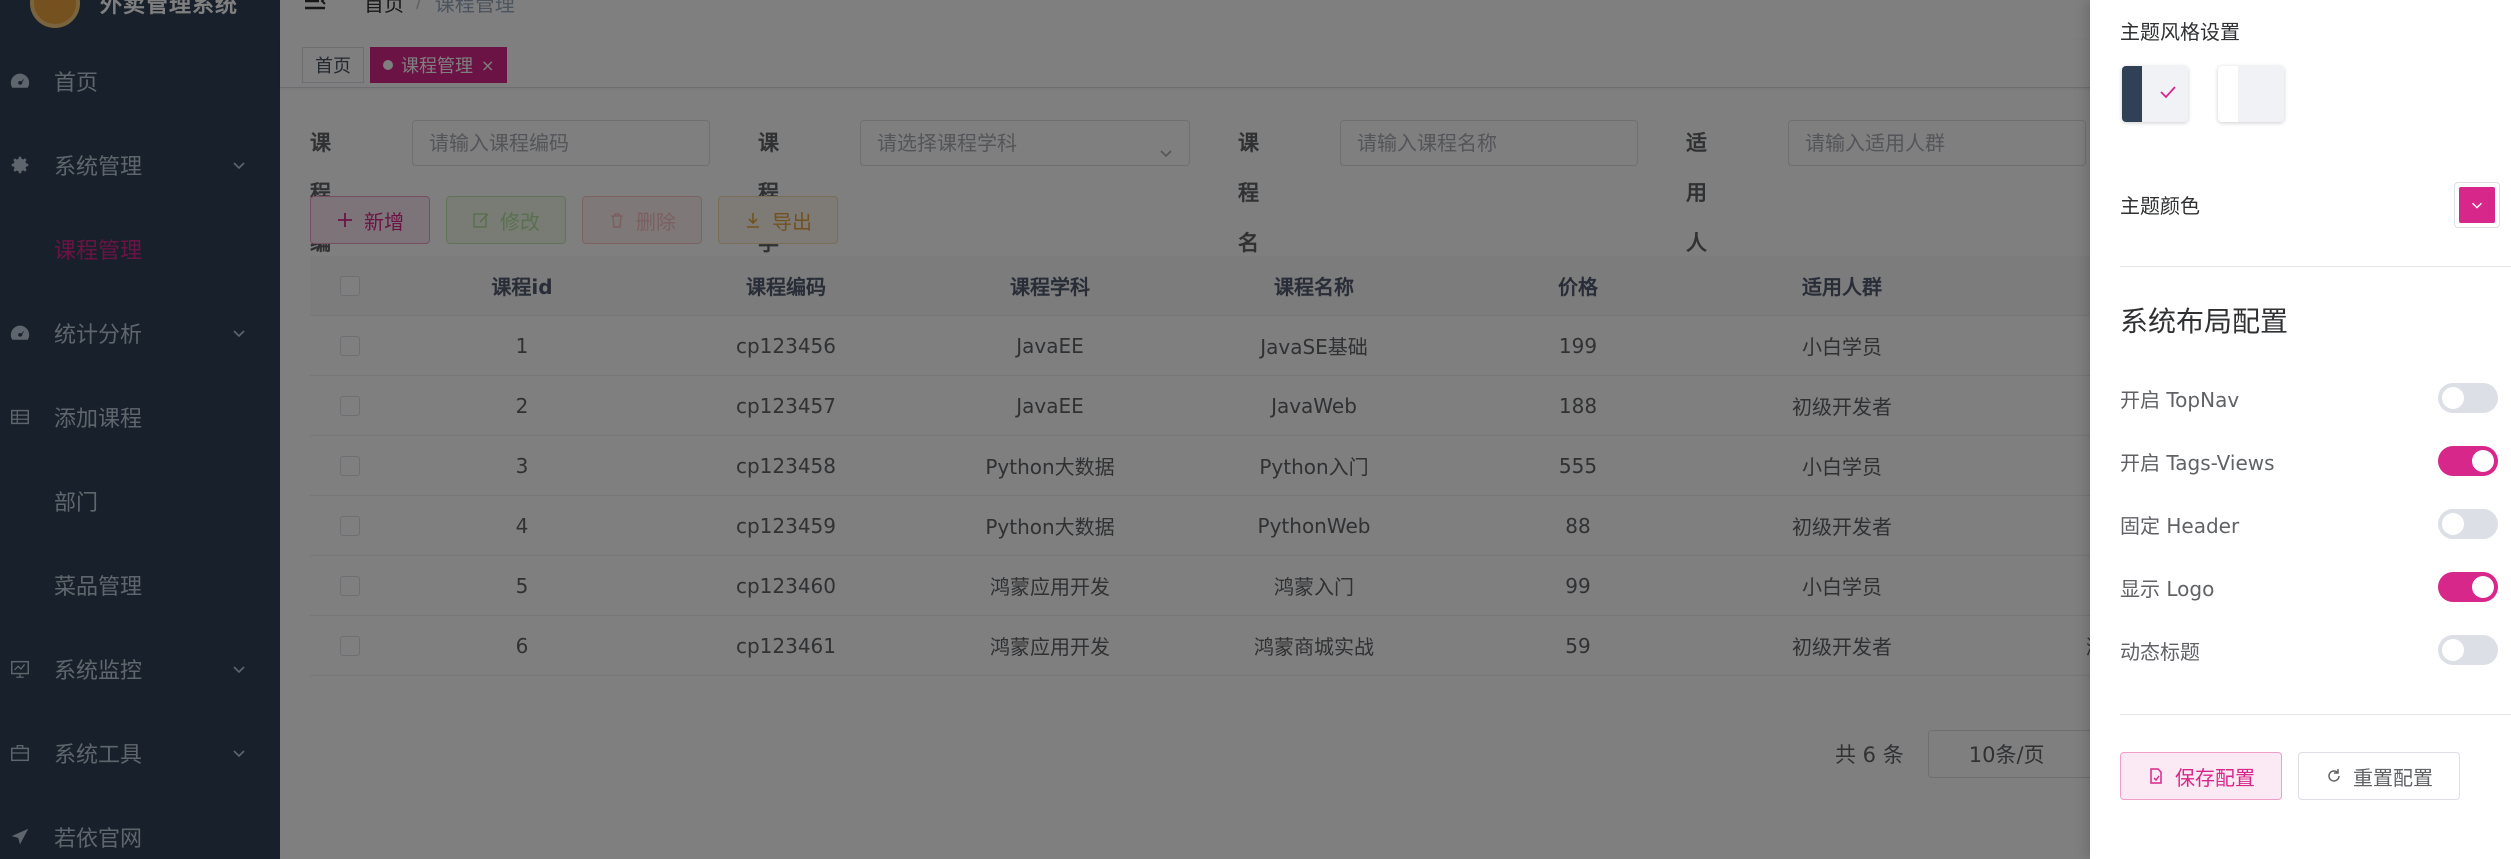 The image size is (2511, 859). Describe the element at coordinates (2309, 587) in the screenshot. I see `option-show-logo: 显示 Logo` at that location.